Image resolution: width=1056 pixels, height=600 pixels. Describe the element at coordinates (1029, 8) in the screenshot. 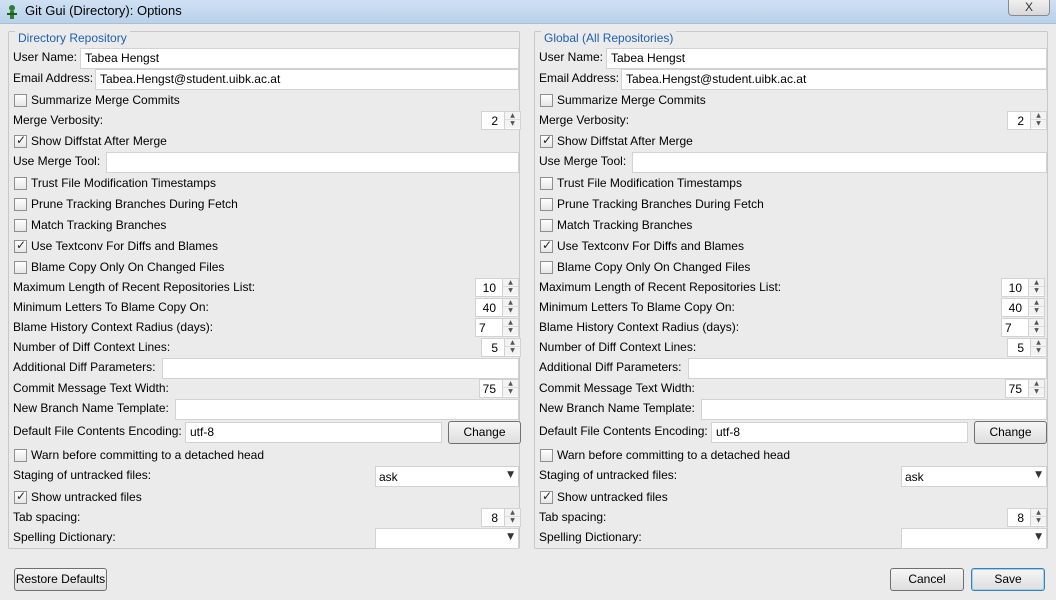

I see `close-window-button: X` at that location.